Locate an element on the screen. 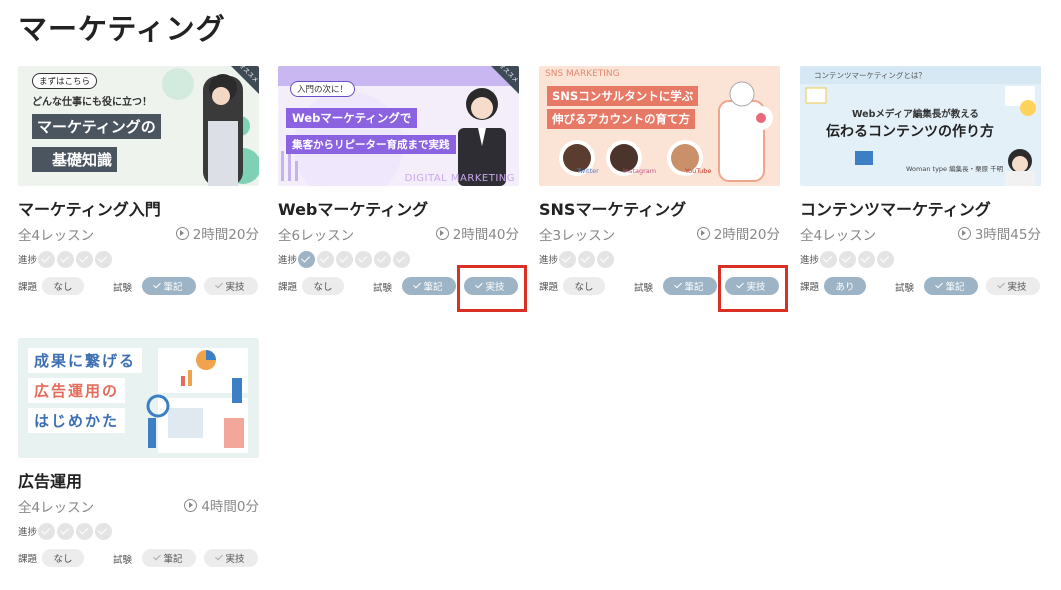  lesson-count: 全3レッスン is located at coordinates (577, 236).